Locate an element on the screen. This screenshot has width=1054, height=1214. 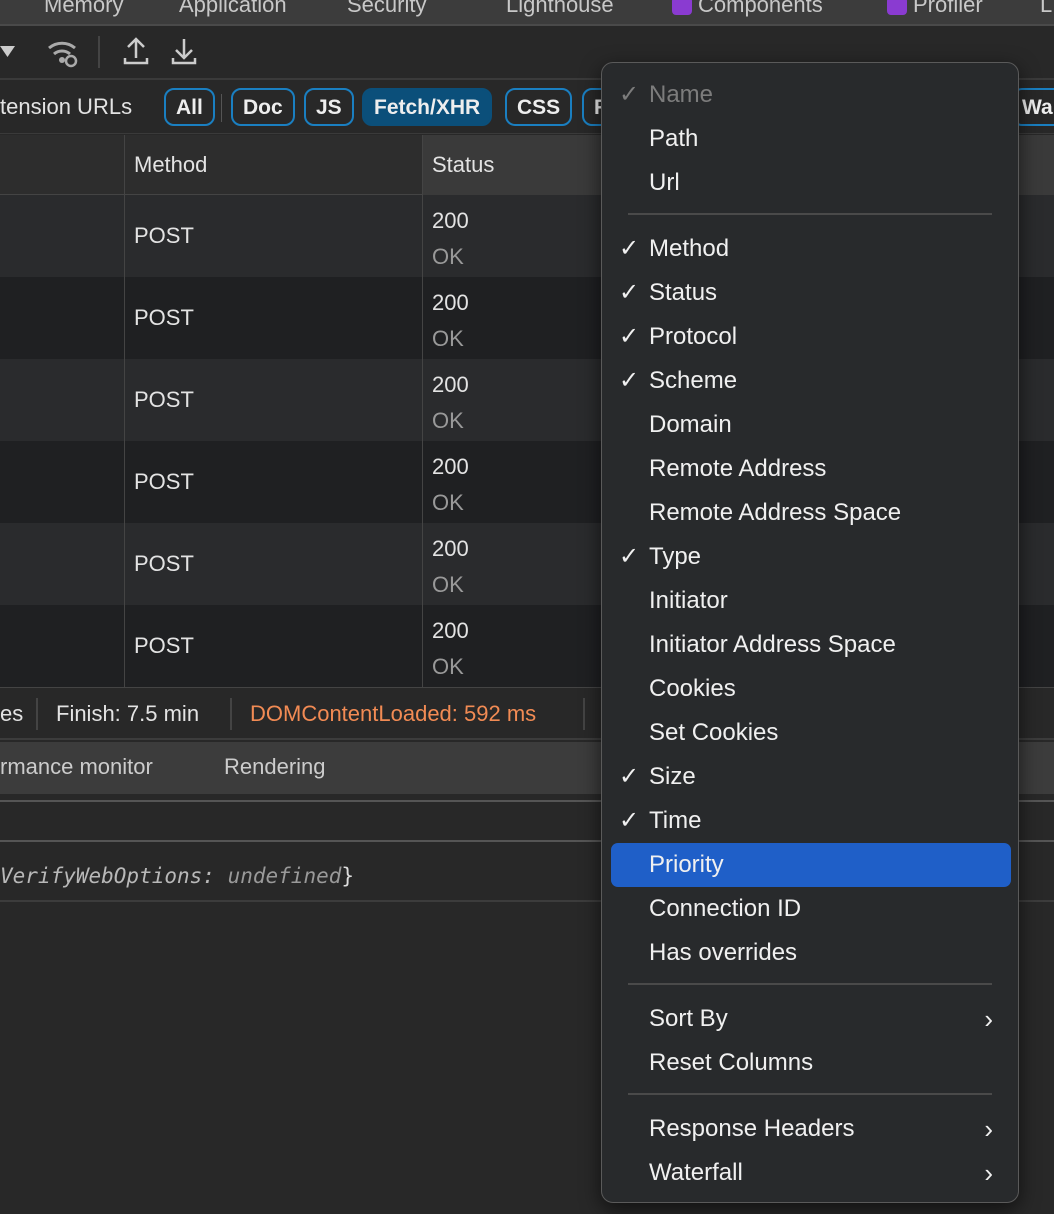
column-header-method: Method is located at coordinates (273, 165).